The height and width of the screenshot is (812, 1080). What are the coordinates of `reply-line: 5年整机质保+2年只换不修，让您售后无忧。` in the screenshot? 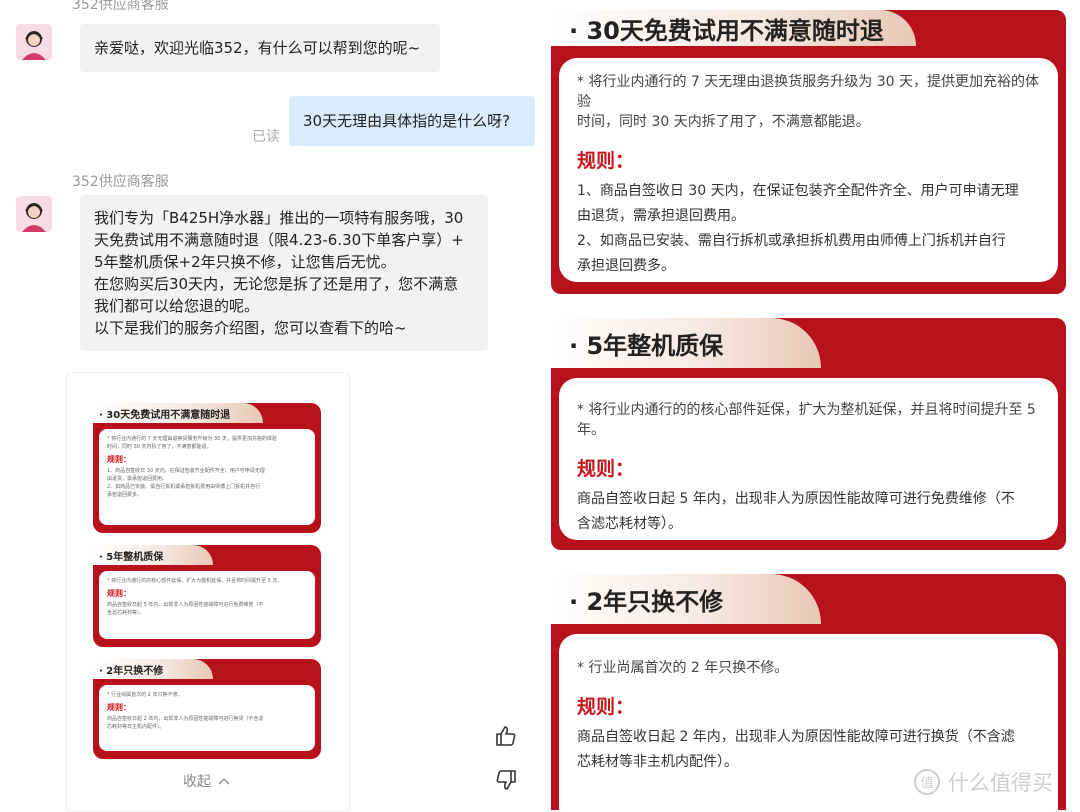 It's located at (245, 262).